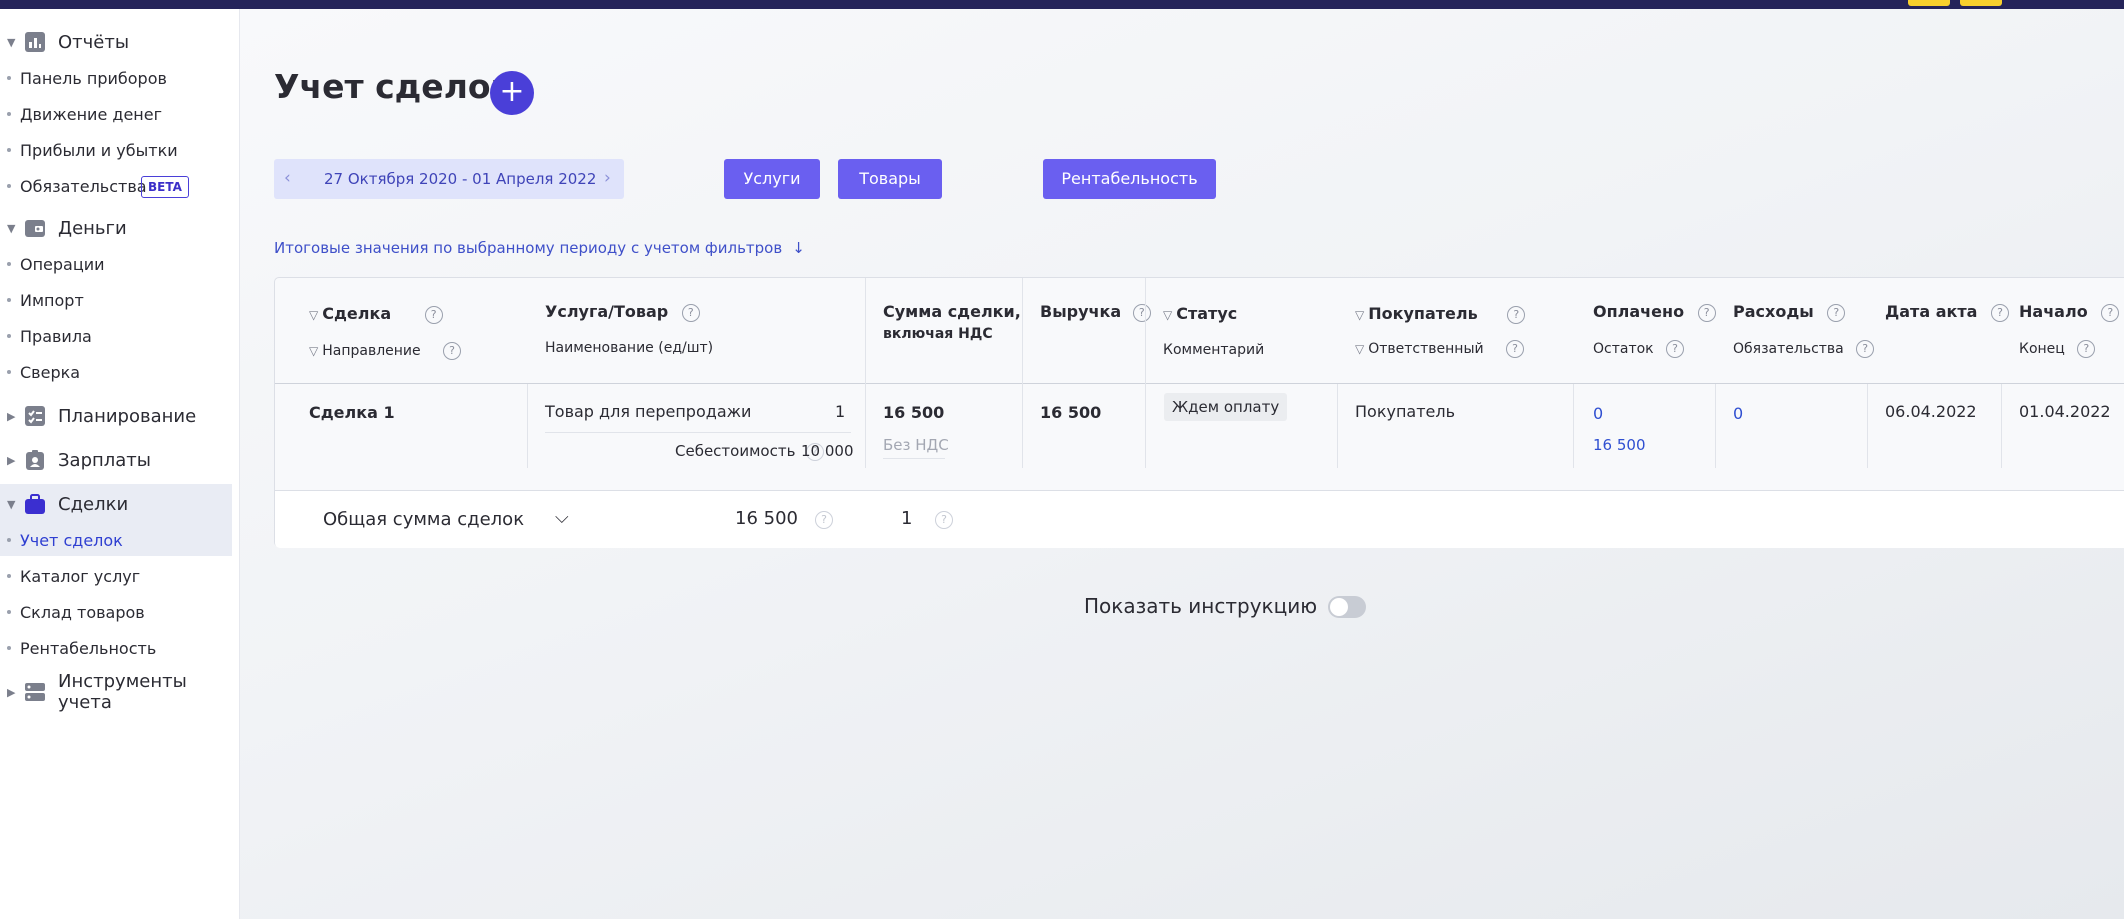 This screenshot has width=2124, height=919. Describe the element at coordinates (1598, 413) in the screenshot. I see `paid-value: 0` at that location.